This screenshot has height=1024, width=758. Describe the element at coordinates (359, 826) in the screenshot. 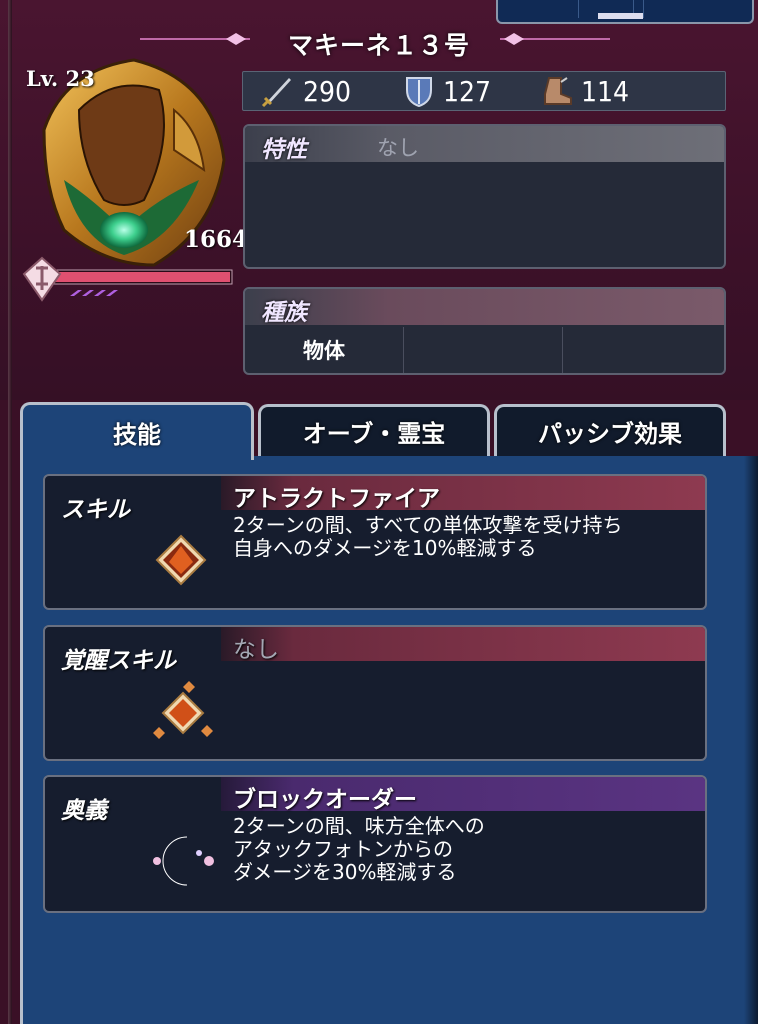

I see `ultimate-description-line: 2ターンの間、味方全体への` at that location.